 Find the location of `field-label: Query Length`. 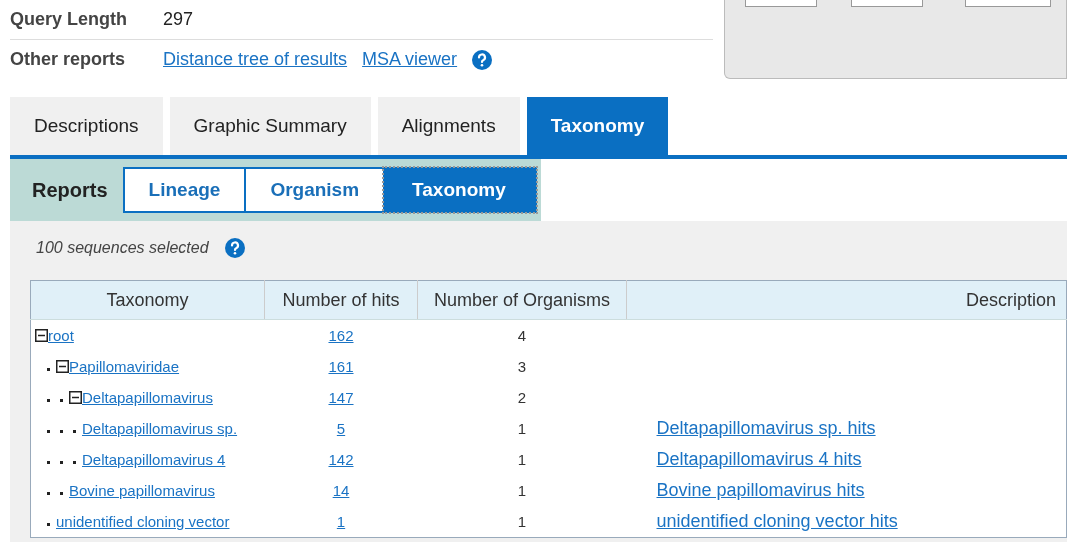

field-label: Query Length is located at coordinates (69, 19).